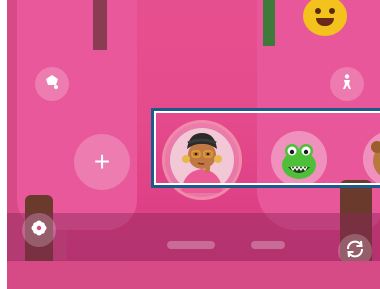 The width and height of the screenshot is (380, 289). I want to click on flower-icon, so click(39, 230).